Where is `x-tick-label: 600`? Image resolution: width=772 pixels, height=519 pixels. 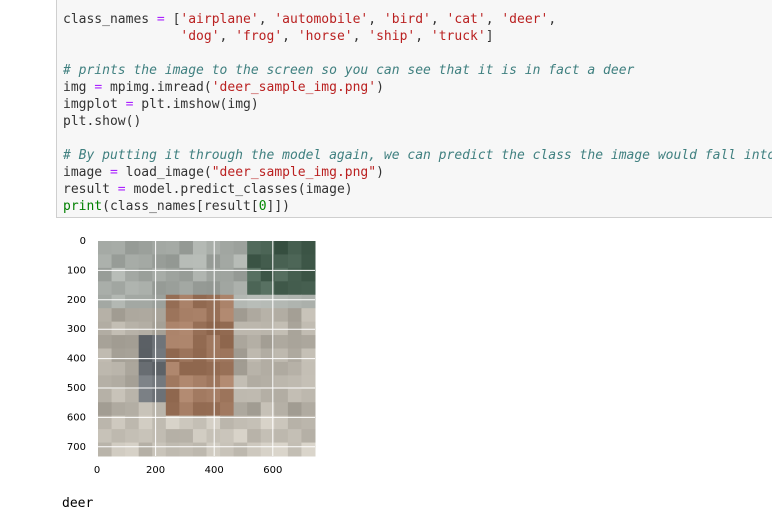 x-tick-label: 600 is located at coordinates (272, 470).